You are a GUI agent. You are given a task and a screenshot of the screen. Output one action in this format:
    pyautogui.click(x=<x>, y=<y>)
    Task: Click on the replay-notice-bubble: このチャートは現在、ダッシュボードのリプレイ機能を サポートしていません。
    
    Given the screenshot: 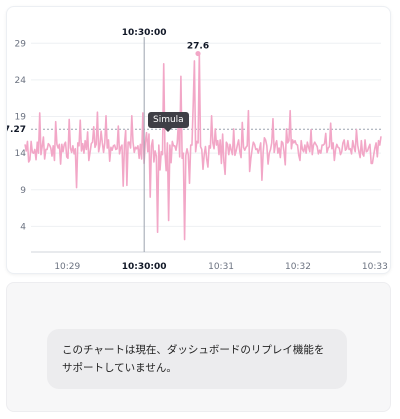 What is the action you would take?
    pyautogui.click(x=197, y=359)
    